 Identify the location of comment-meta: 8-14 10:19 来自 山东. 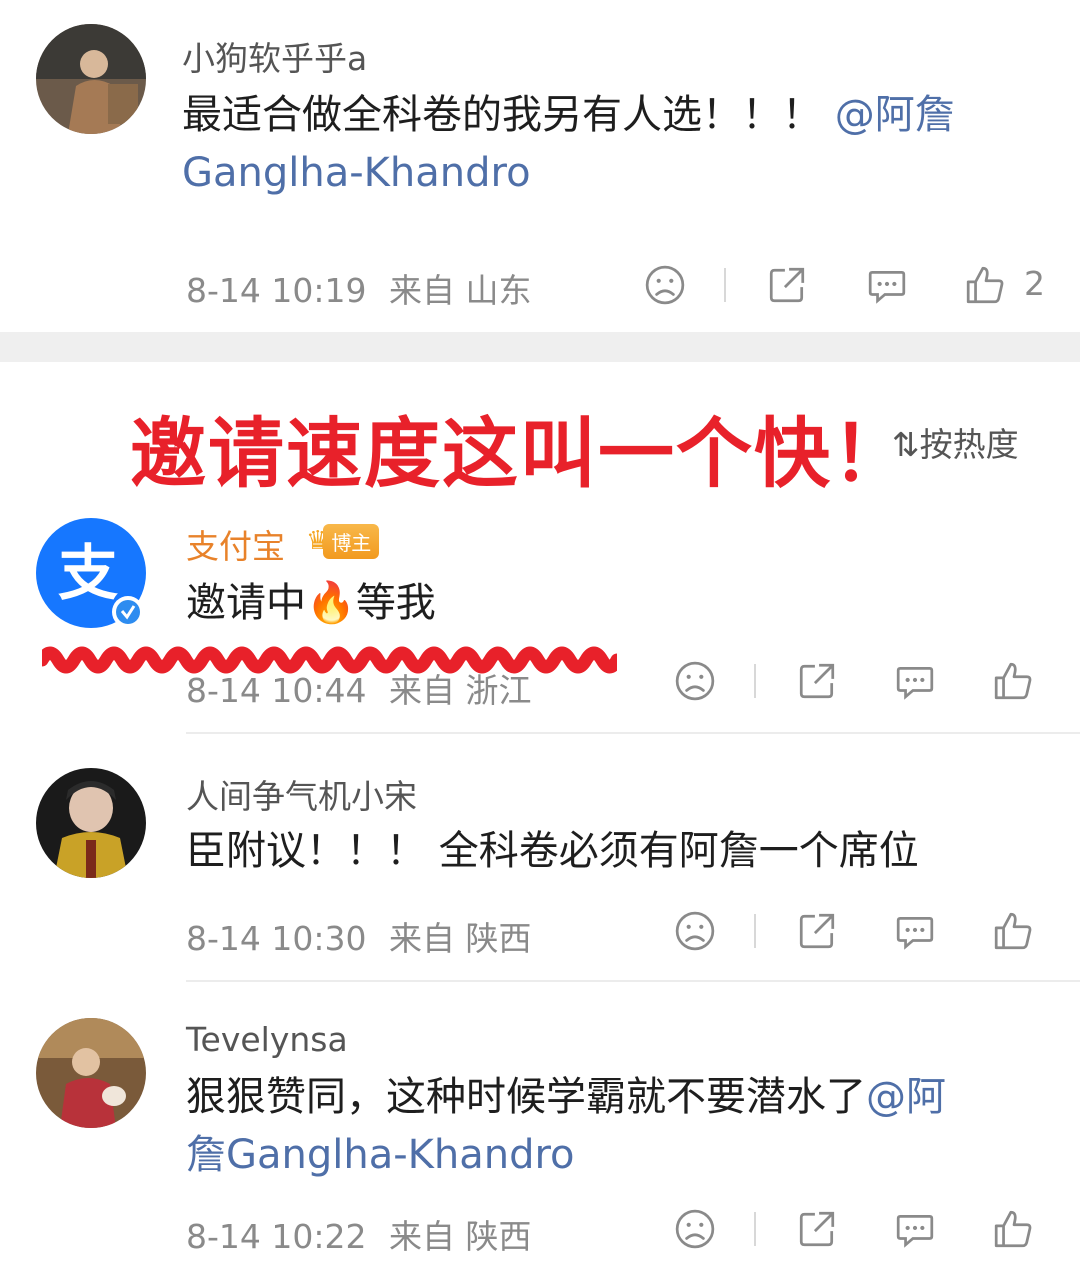
(359, 288).